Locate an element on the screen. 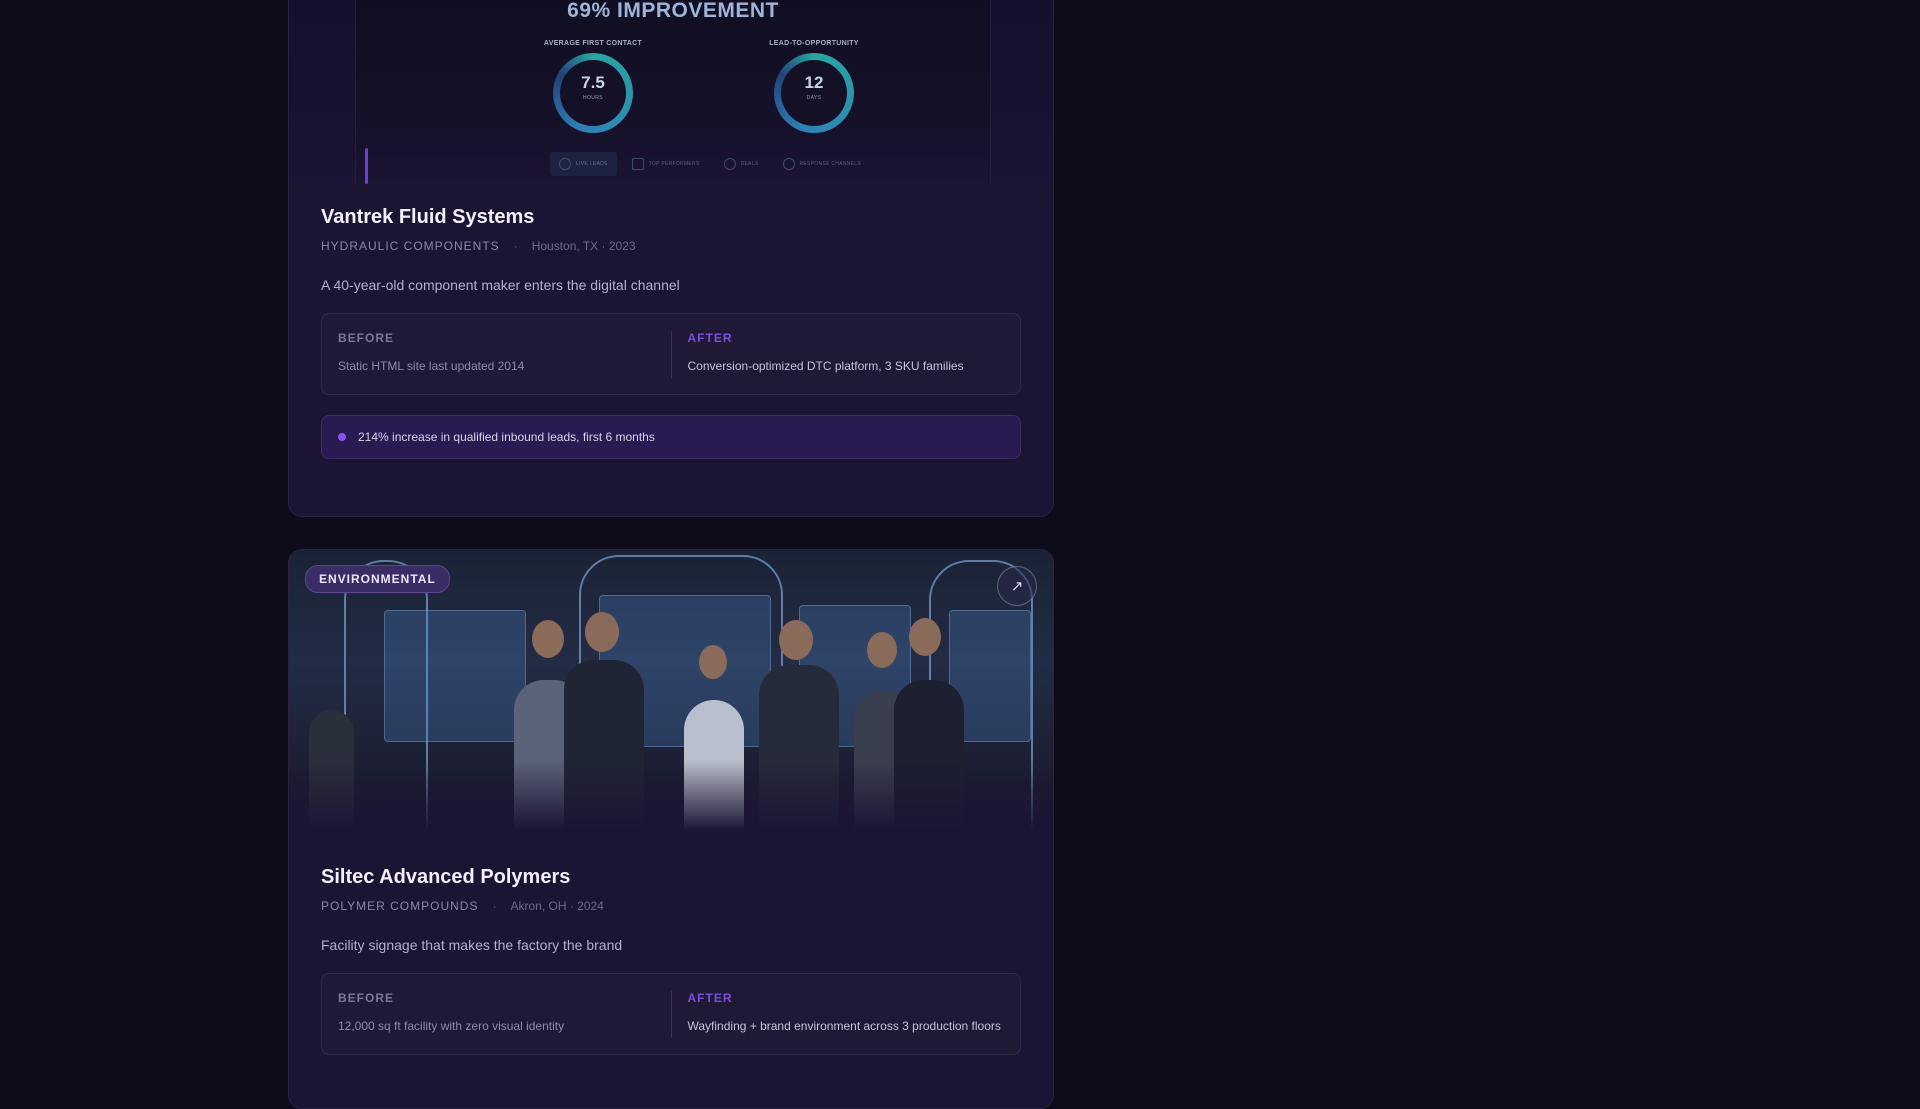  location-year: Akron, OH · 2024 is located at coordinates (557, 906).